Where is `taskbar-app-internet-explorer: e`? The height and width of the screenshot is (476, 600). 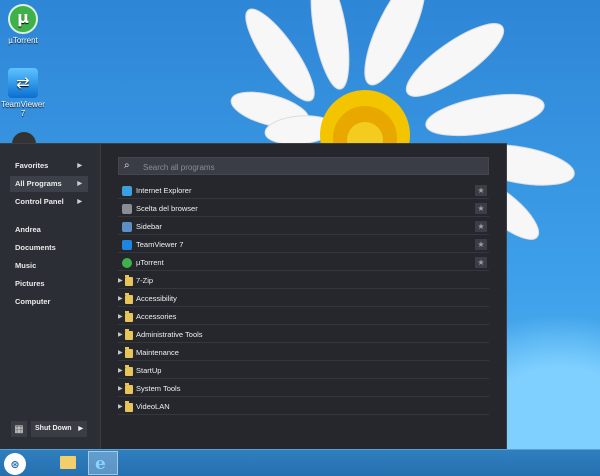
taskbar-app-internet-explorer: e is located at coordinates (103, 463).